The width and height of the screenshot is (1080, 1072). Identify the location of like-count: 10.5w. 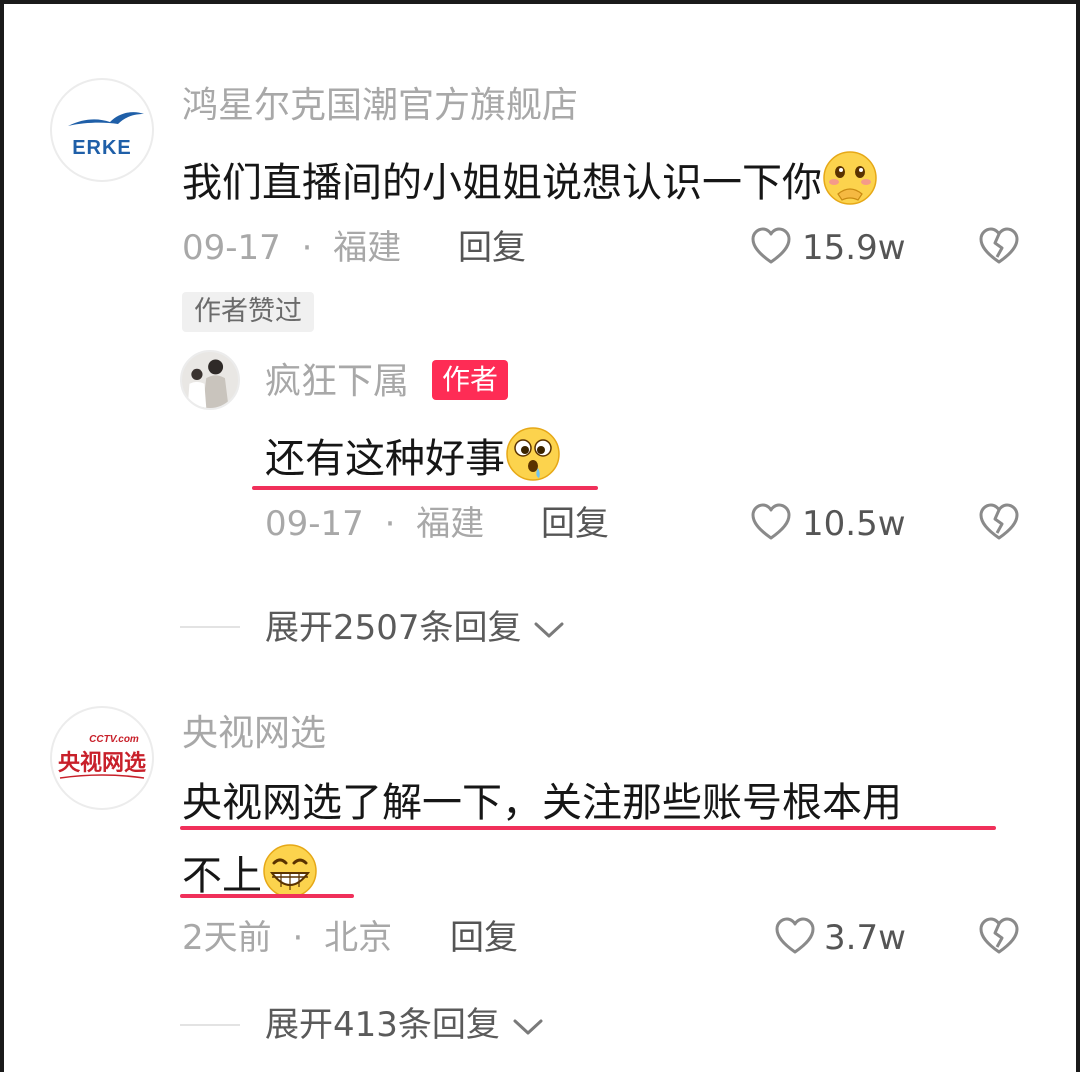
(854, 524).